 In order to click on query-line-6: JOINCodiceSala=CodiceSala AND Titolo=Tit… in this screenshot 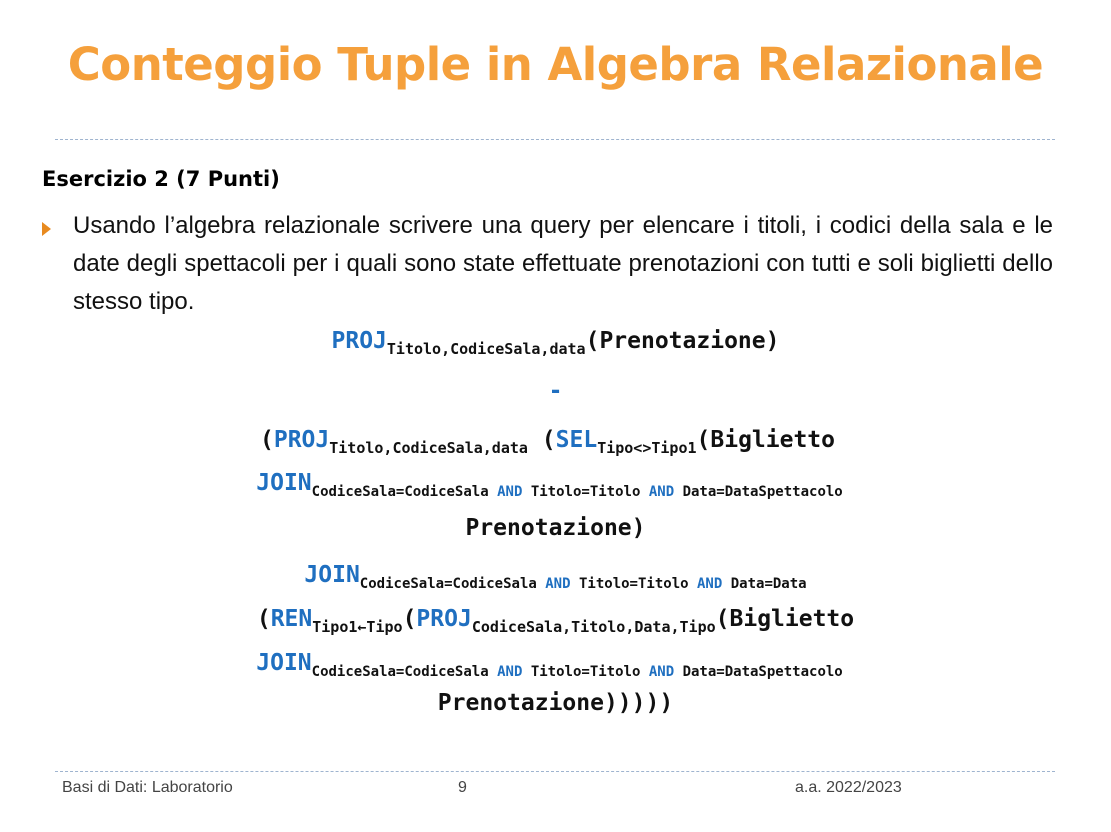, I will do `click(555, 577)`.